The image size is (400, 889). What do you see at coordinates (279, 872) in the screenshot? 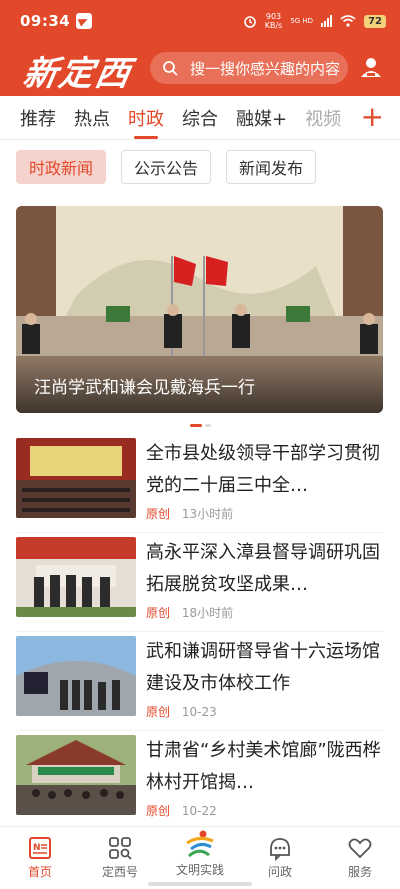
I see `nav-wenzheng-label: 问政` at bounding box center [279, 872].